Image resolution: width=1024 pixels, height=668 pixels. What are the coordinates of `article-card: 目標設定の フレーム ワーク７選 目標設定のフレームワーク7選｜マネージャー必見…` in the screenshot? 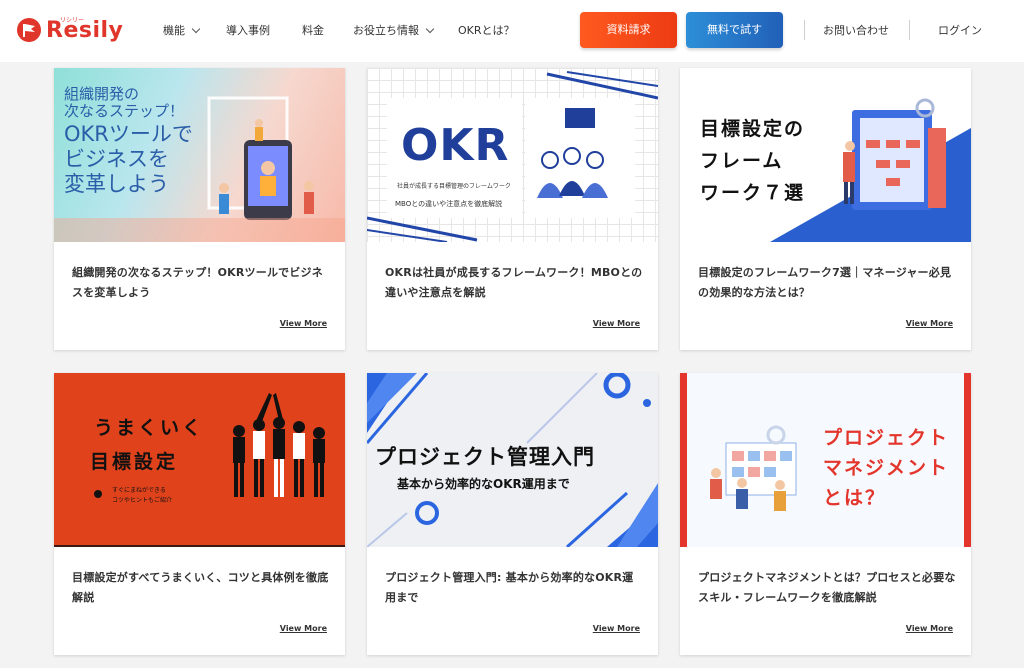 It's located at (825, 209).